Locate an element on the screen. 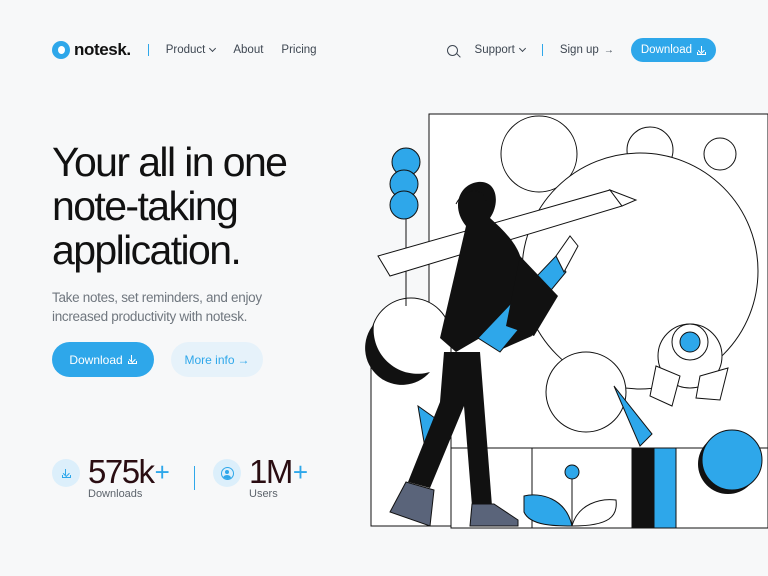 The image size is (768, 576). nav-right: Support Sign up → Download is located at coordinates (581, 50).